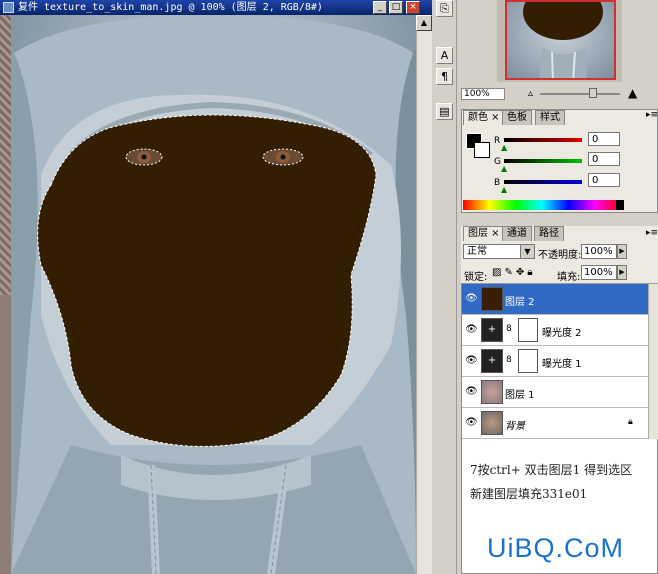 The width and height of the screenshot is (658, 574). I want to click on channel-r-handle-icon: ▲, so click(504, 147).